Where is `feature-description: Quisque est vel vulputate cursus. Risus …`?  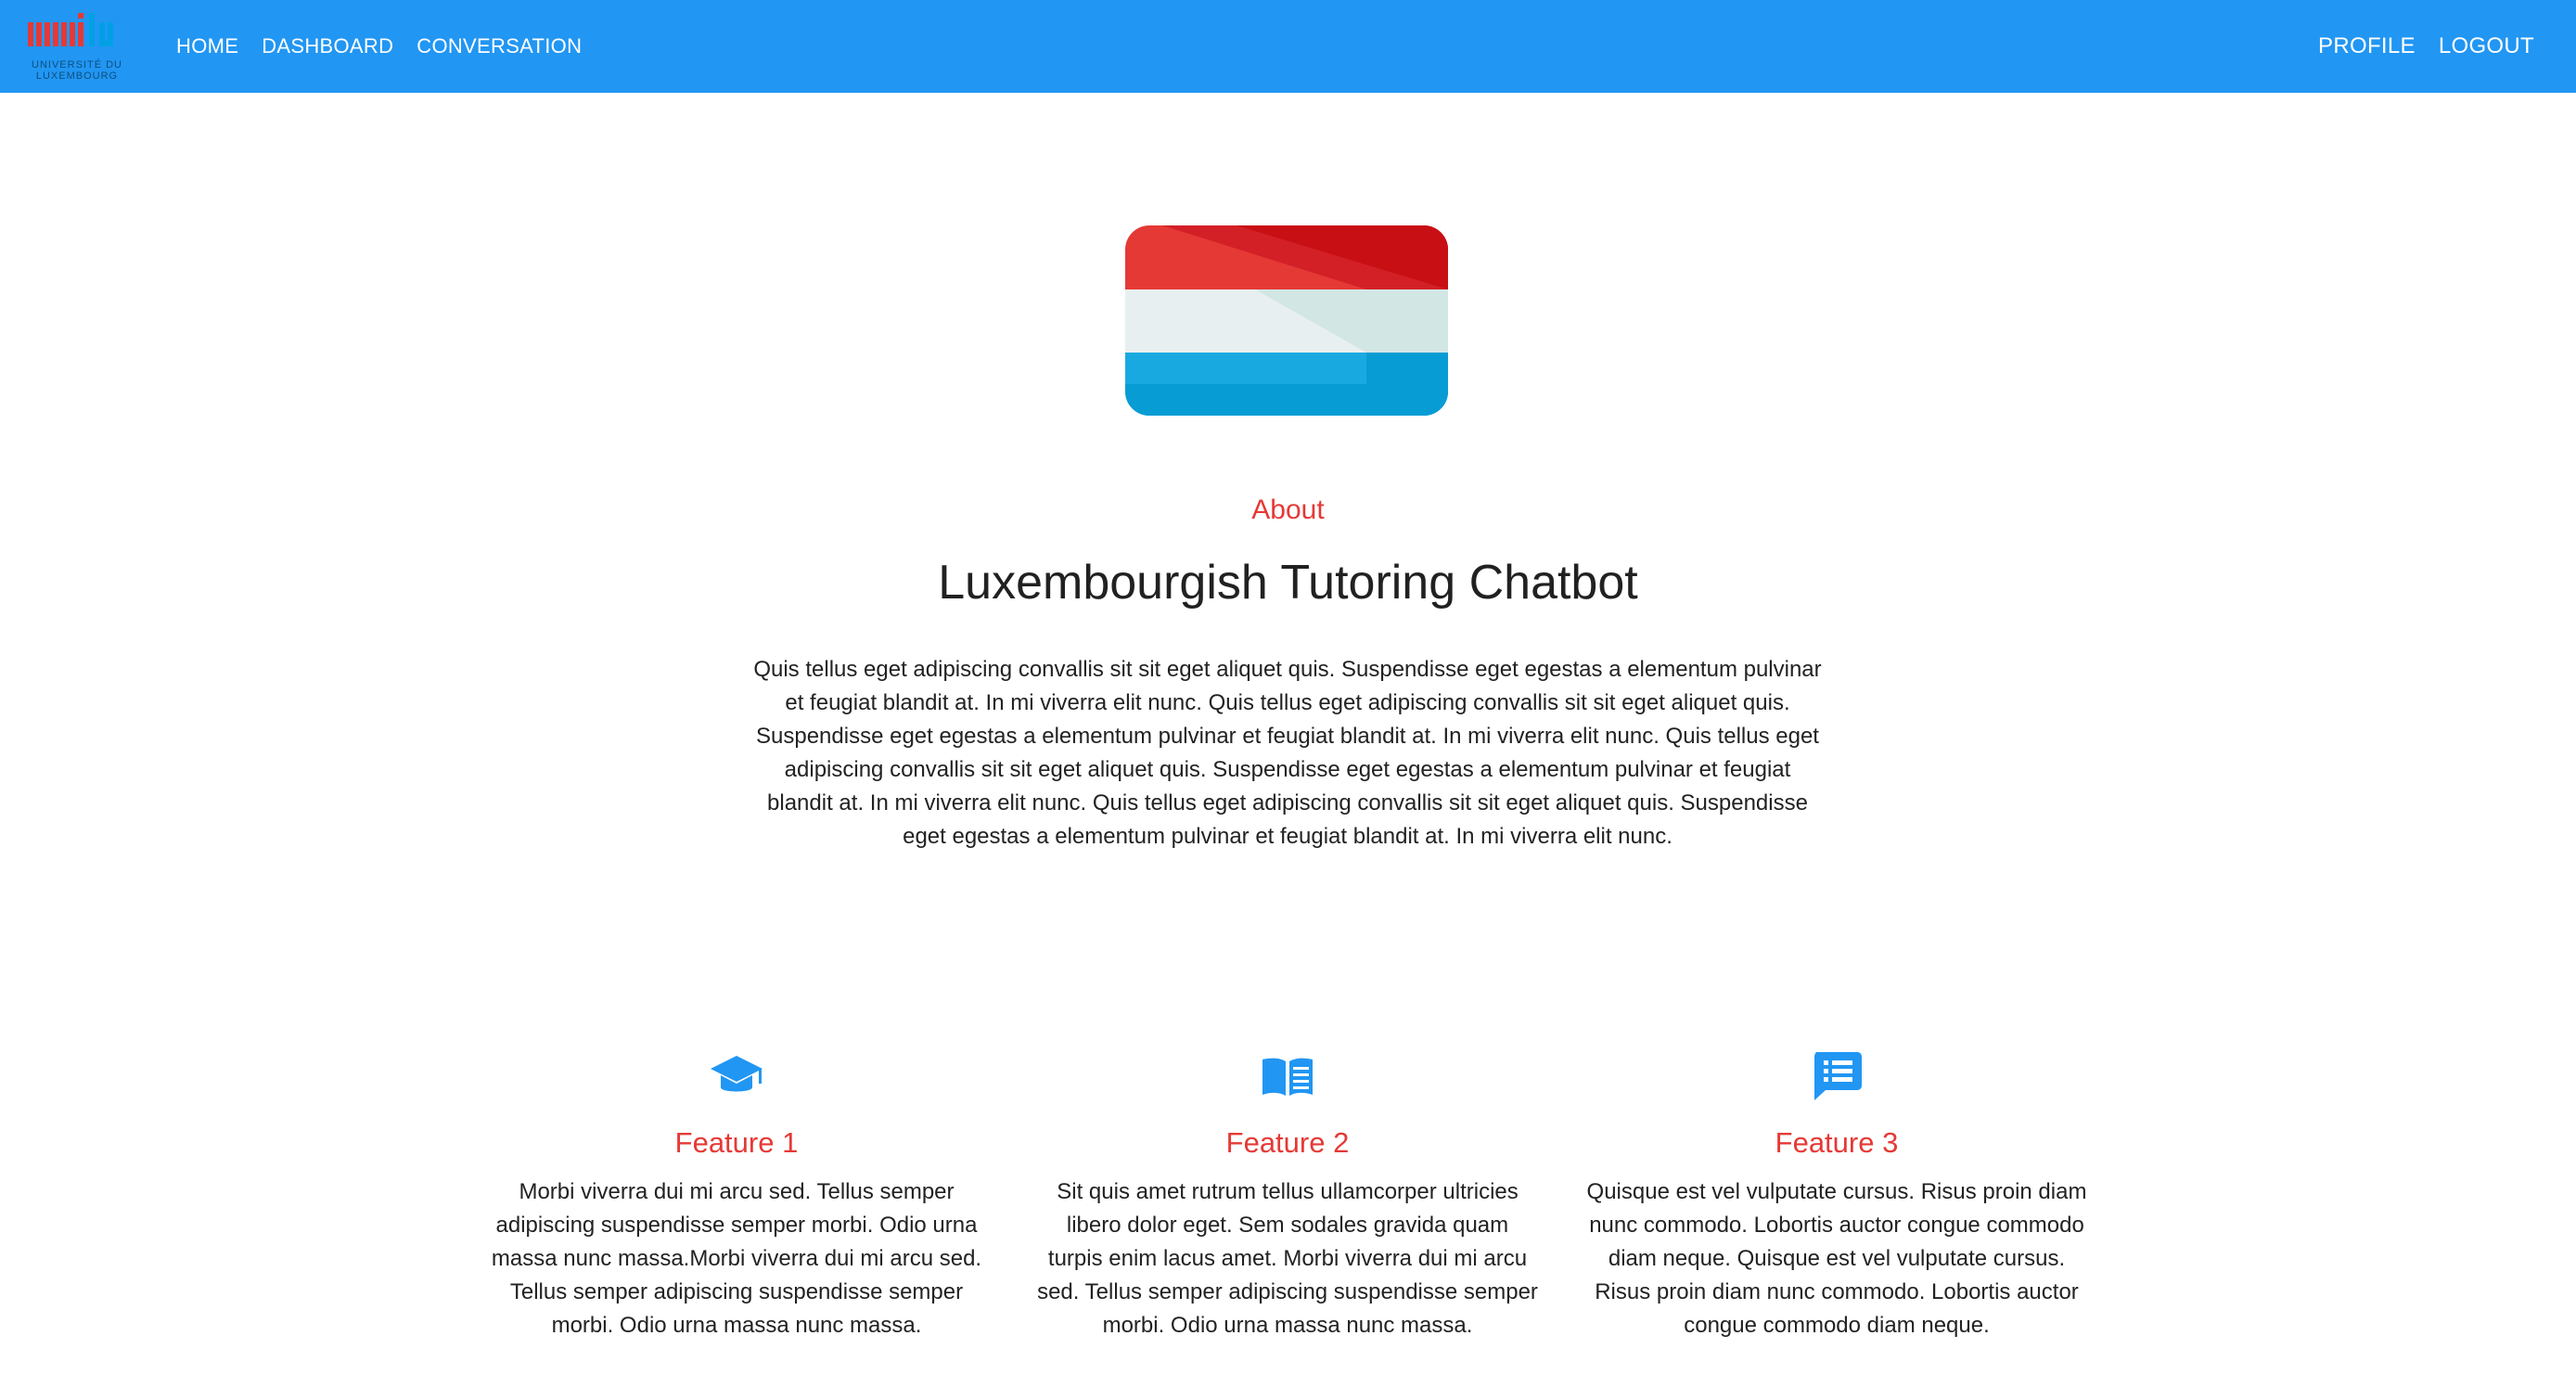
feature-description: Quisque est vel vulputate cursus. Risus … is located at coordinates (1836, 1258).